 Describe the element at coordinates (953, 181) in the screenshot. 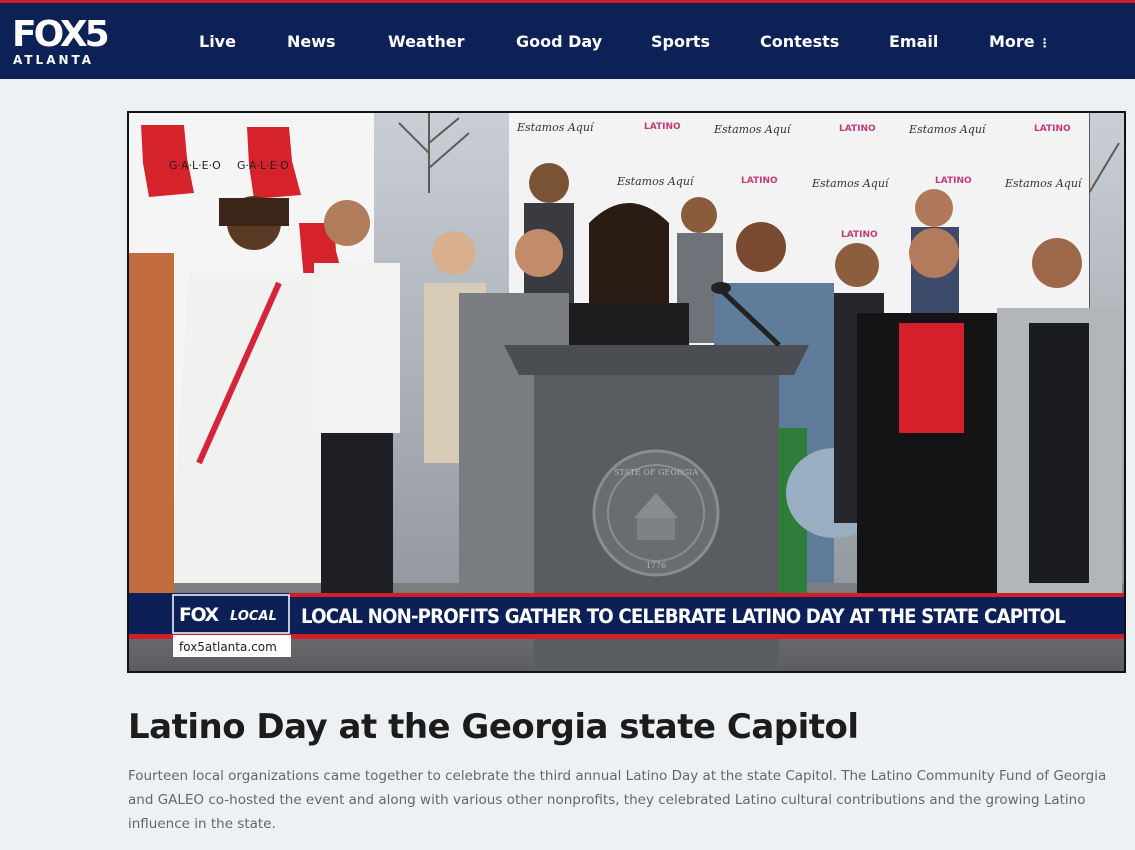

I see `backdrop-logo-5: LATINO` at that location.